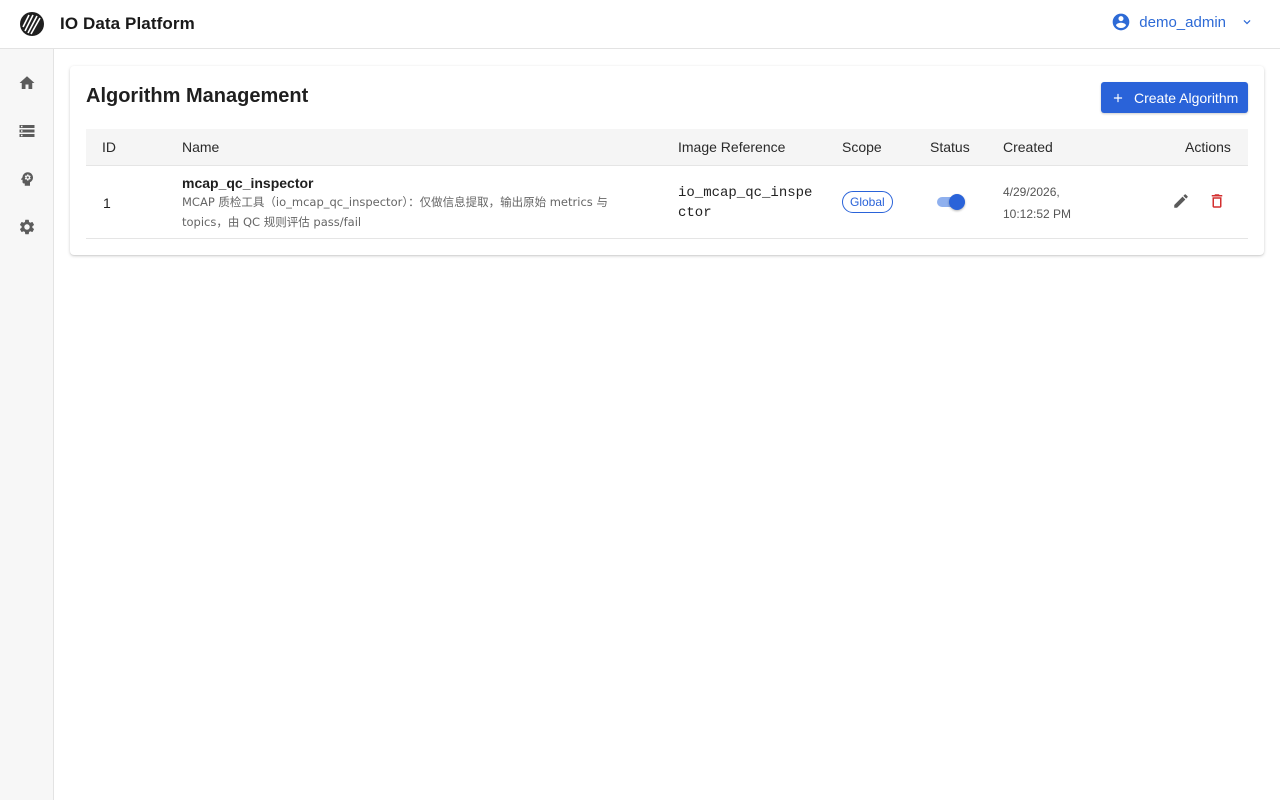  I want to click on account-circle-icon, so click(1121, 22).